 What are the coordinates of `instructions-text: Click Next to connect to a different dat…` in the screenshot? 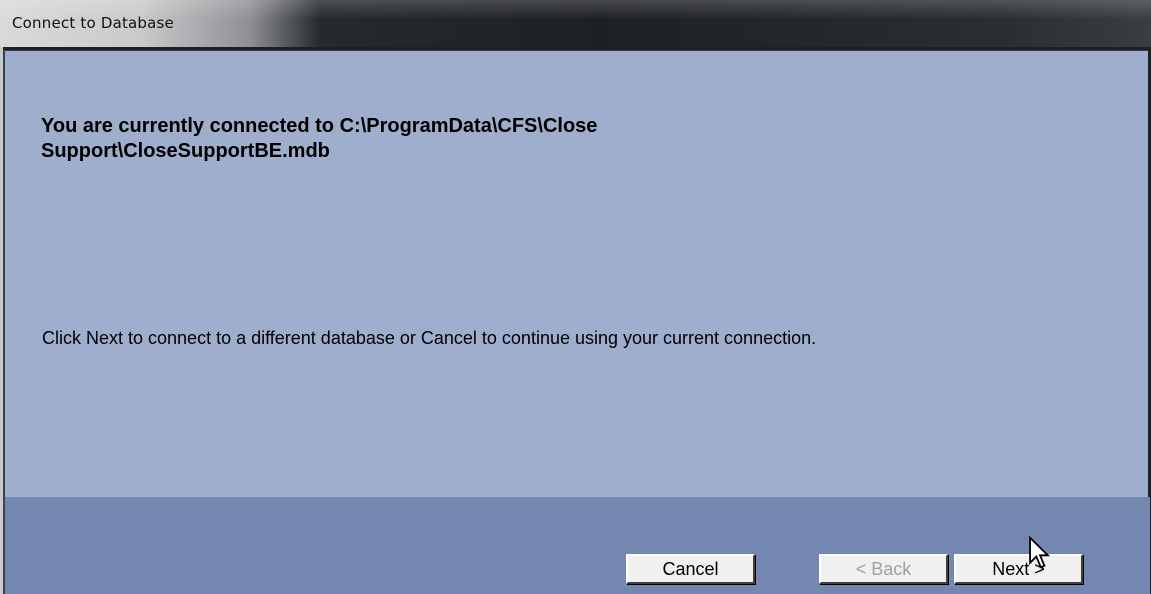 It's located at (429, 338).